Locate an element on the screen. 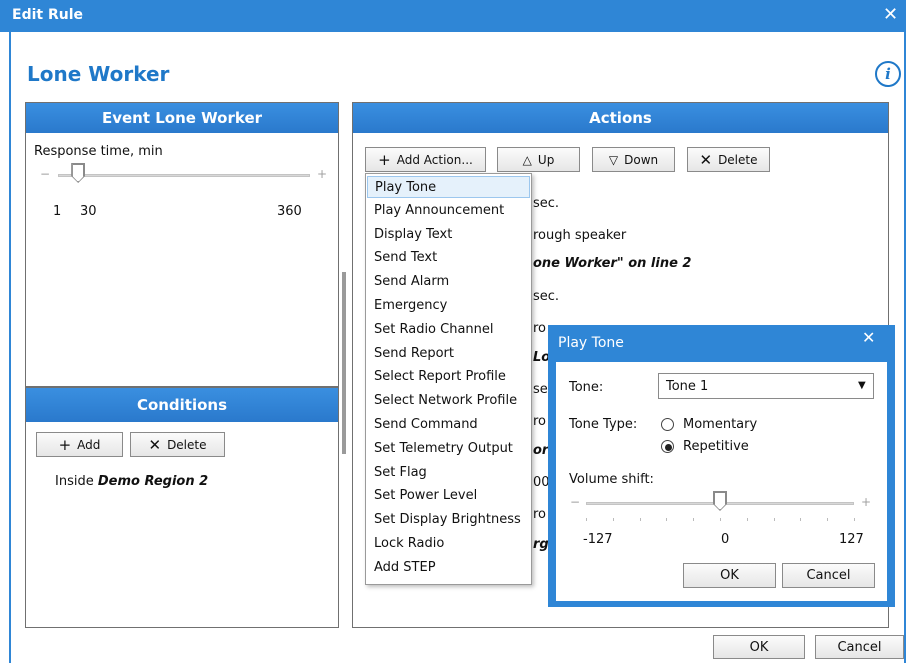 The height and width of the screenshot is (663, 906). action-row-fragment: one Worker" on line 2 is located at coordinates (612, 263).